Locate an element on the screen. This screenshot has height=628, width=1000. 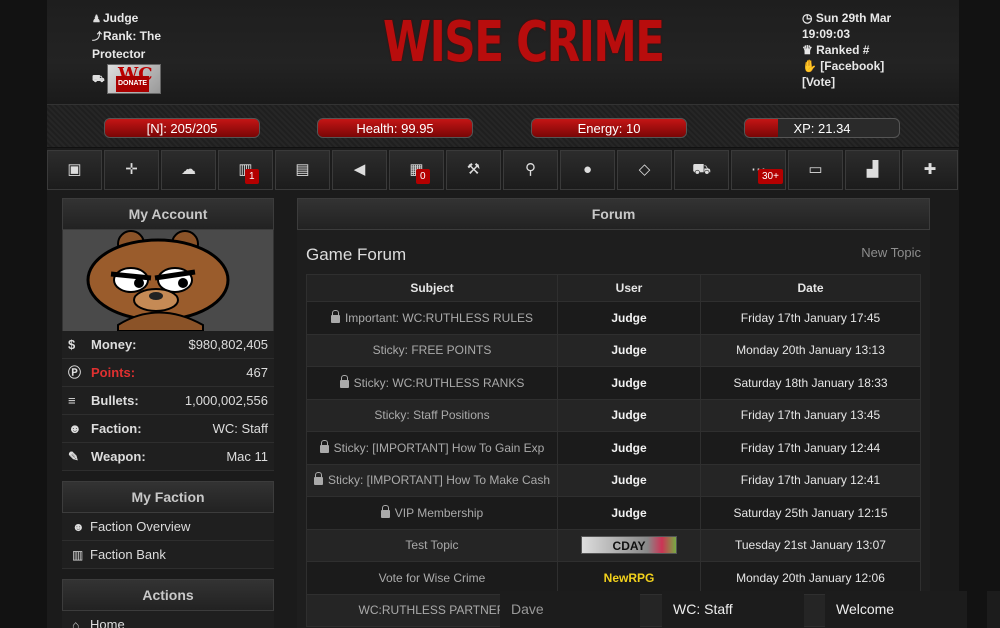
link-label: Faction Overview is located at coordinates (140, 526).